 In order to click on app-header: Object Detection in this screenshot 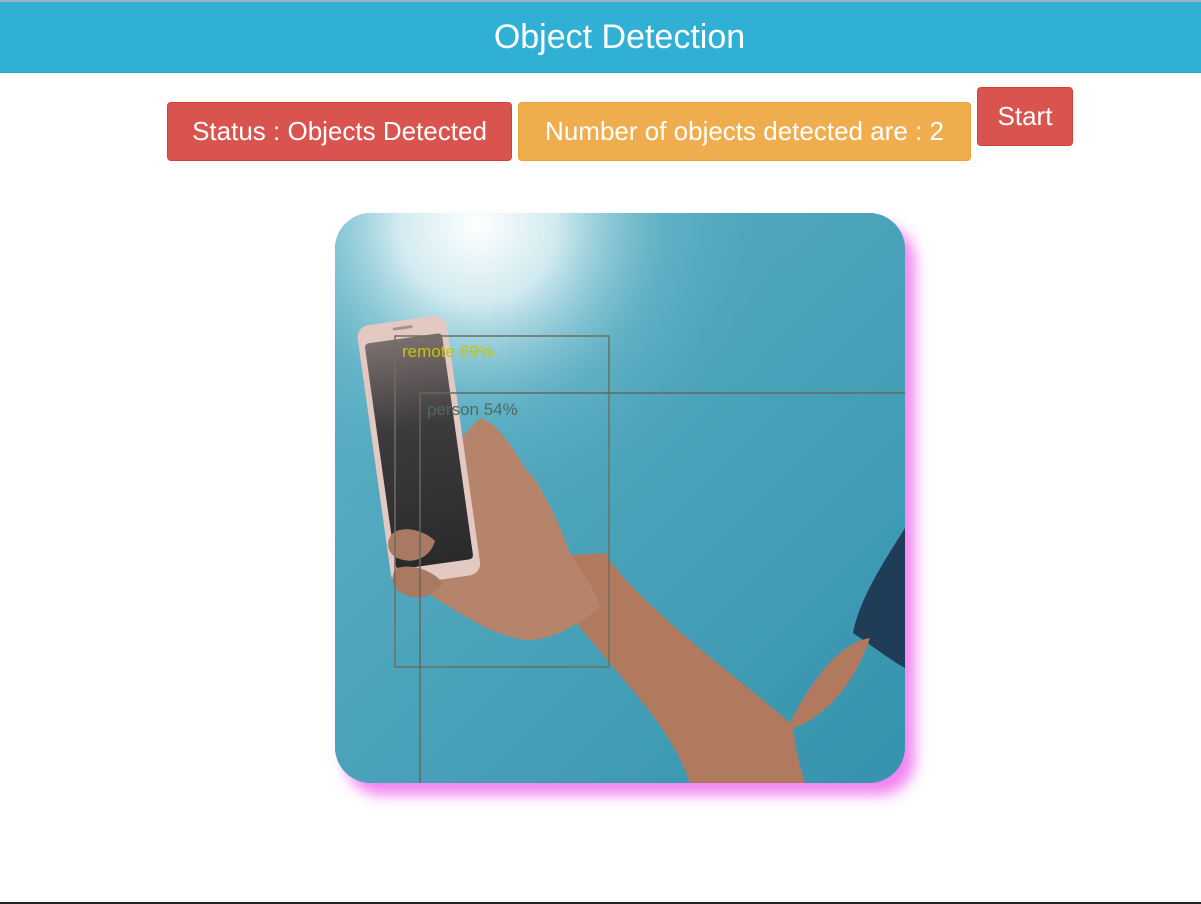, I will do `click(600, 37)`.